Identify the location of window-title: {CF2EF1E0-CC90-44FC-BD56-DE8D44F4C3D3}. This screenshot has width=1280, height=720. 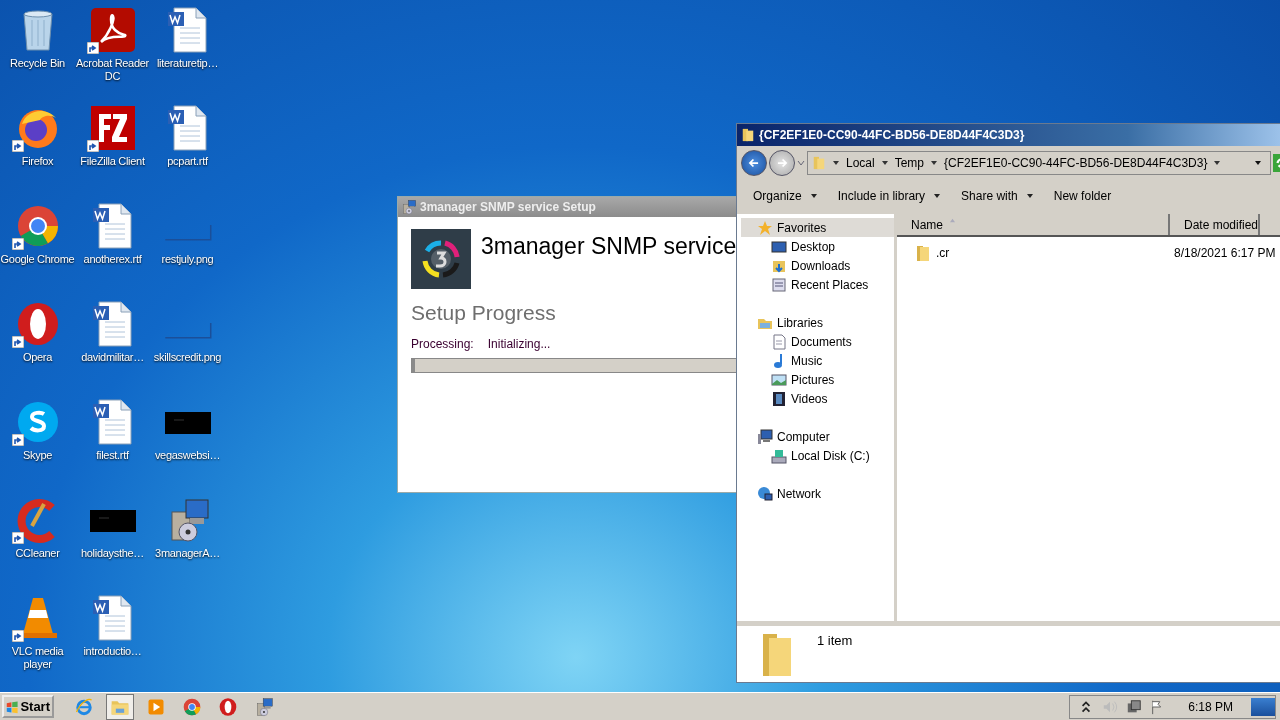
(892, 135).